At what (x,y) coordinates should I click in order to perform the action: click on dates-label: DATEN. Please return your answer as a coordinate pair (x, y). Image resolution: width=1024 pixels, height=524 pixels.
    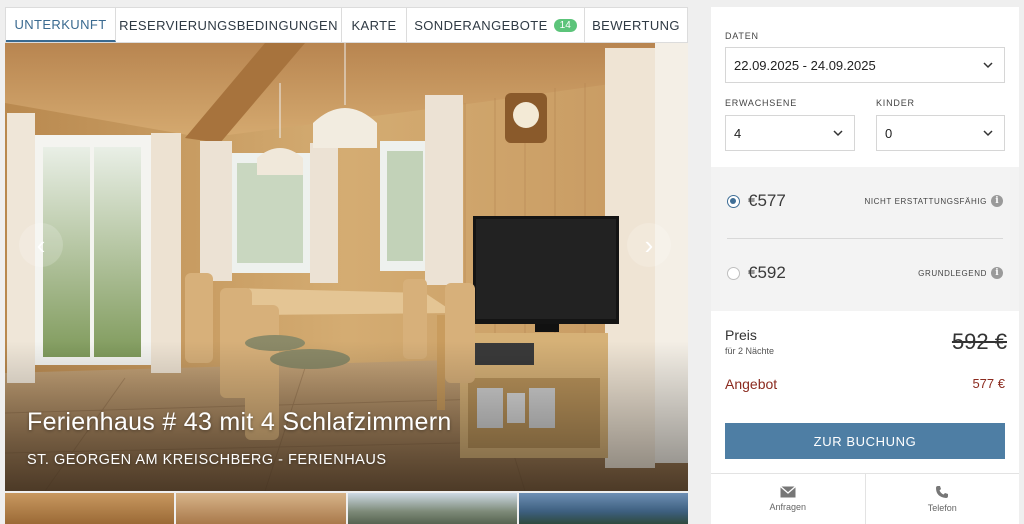
    Looking at the image, I should click on (742, 36).